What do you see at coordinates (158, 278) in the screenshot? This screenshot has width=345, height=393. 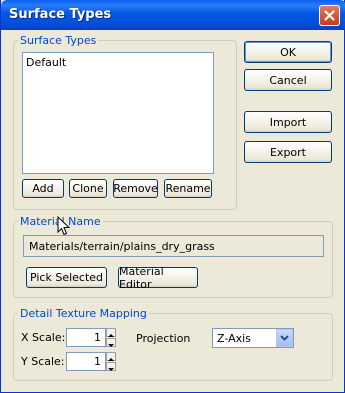 I see `material-editor-button: Material Editor` at bounding box center [158, 278].